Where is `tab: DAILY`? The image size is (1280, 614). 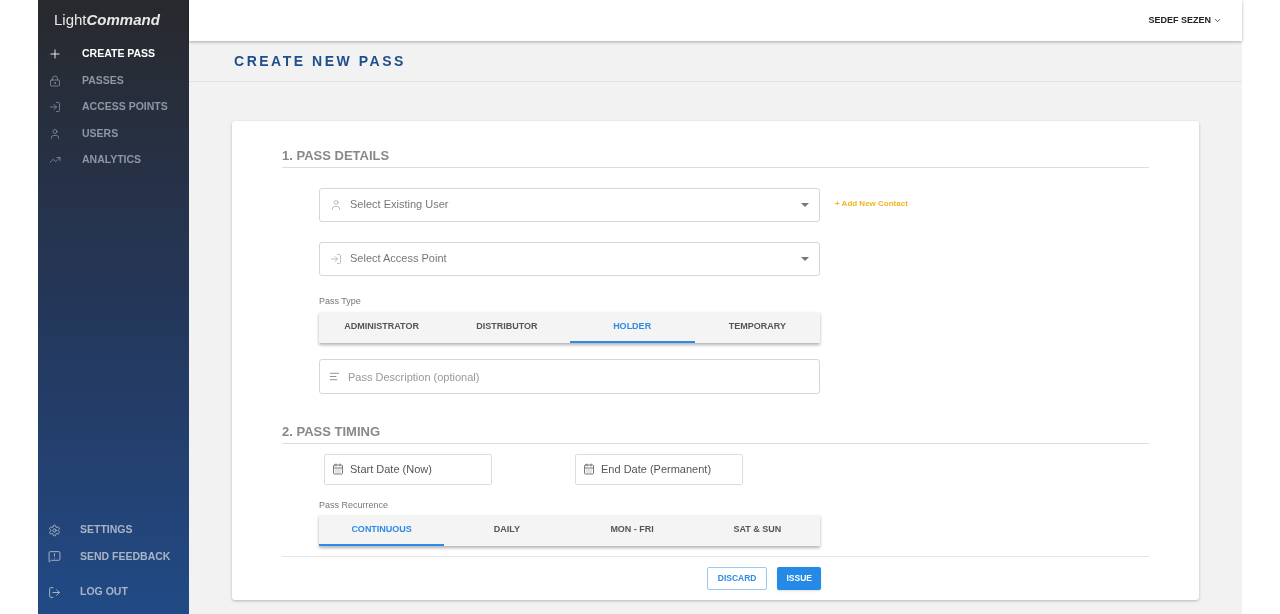 tab: DAILY is located at coordinates (507, 530).